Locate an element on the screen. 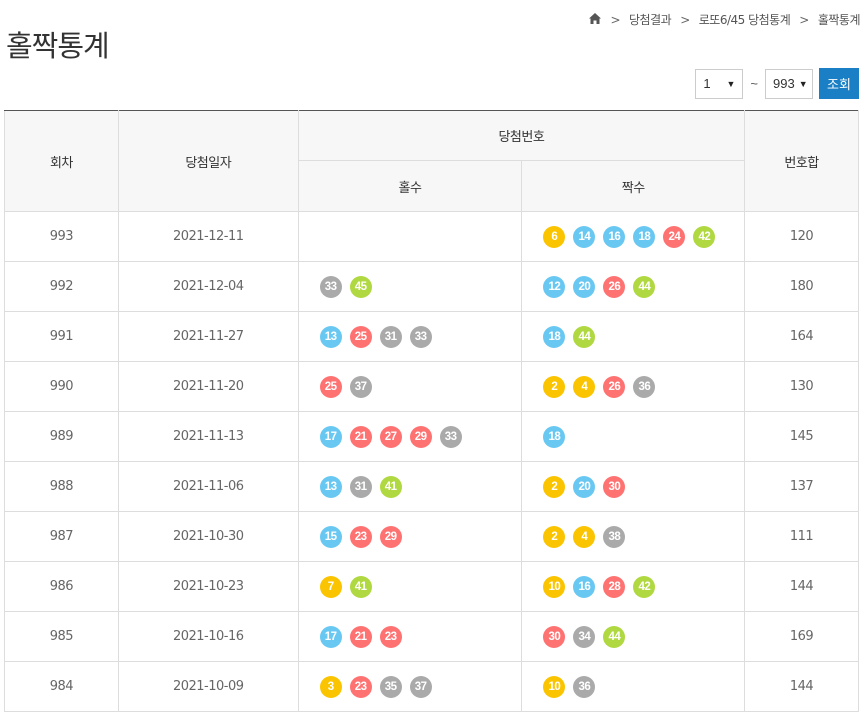  number-ball: 42 is located at coordinates (704, 236).